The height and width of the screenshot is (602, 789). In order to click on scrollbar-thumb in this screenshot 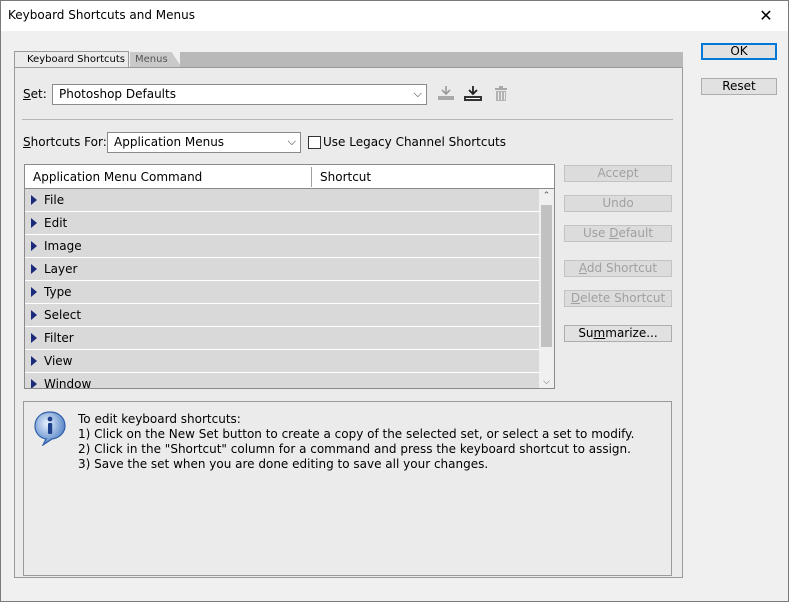, I will do `click(546, 276)`.